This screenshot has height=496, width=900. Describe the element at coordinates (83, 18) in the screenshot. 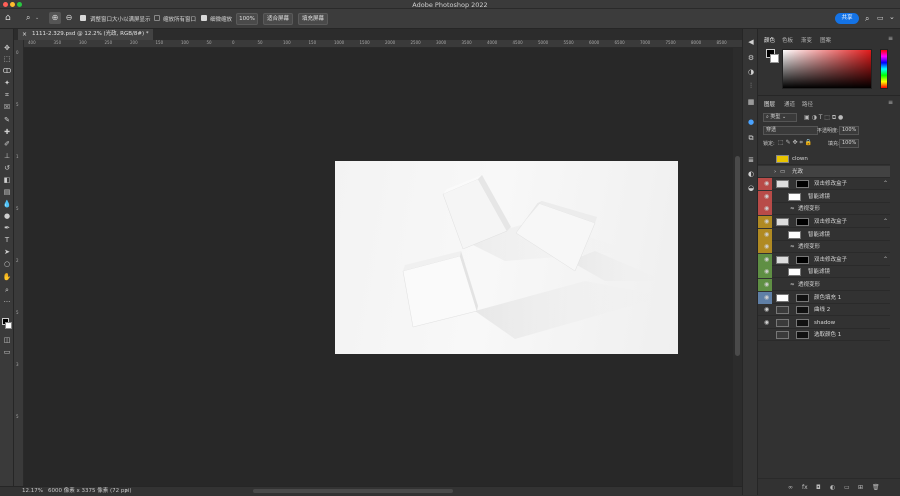

I see `resize-windows-checkbox` at that location.